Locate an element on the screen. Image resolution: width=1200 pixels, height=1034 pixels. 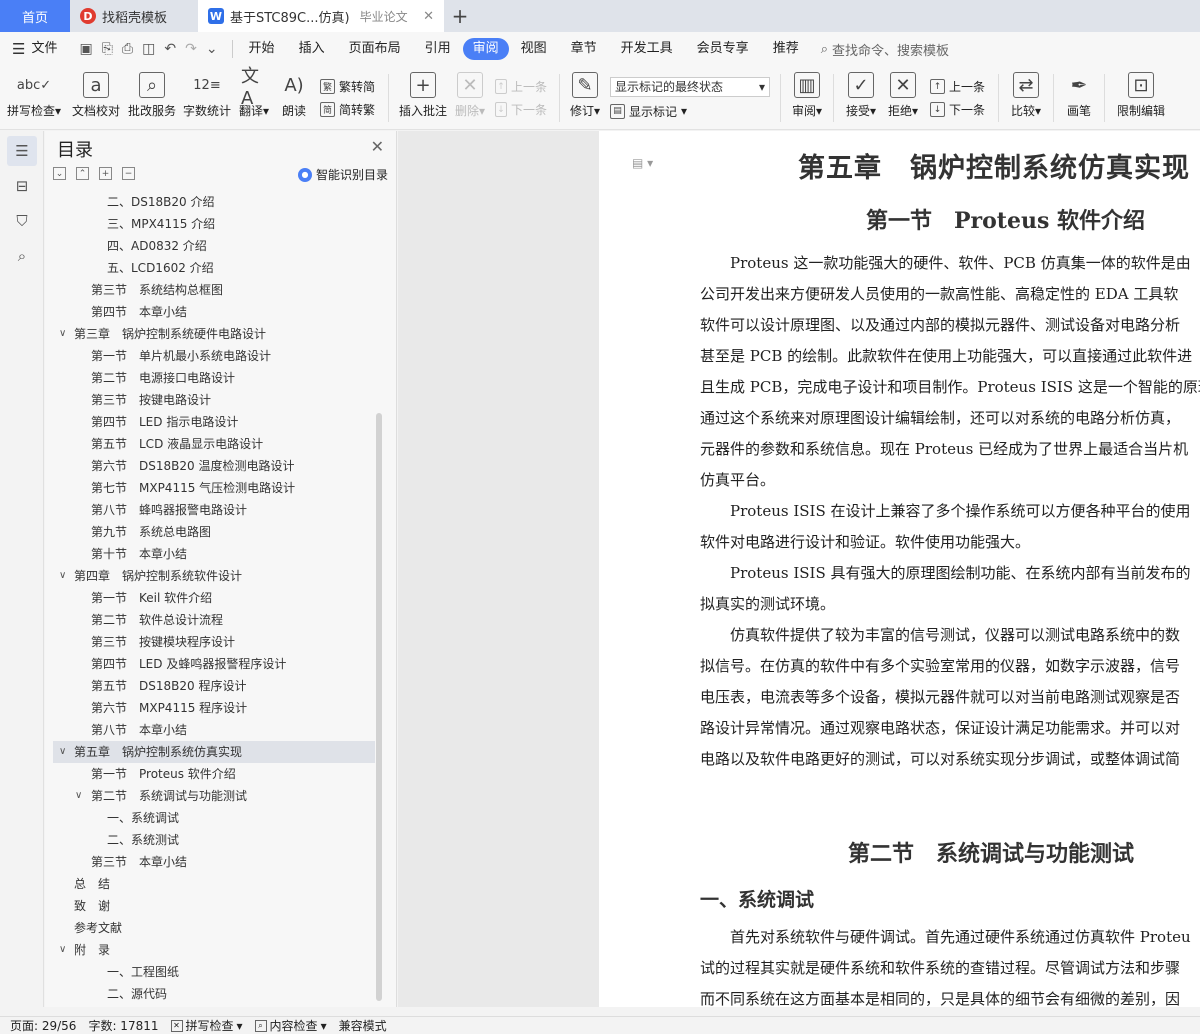
menu-developer: 开发工具 is located at coordinates (647, 49).